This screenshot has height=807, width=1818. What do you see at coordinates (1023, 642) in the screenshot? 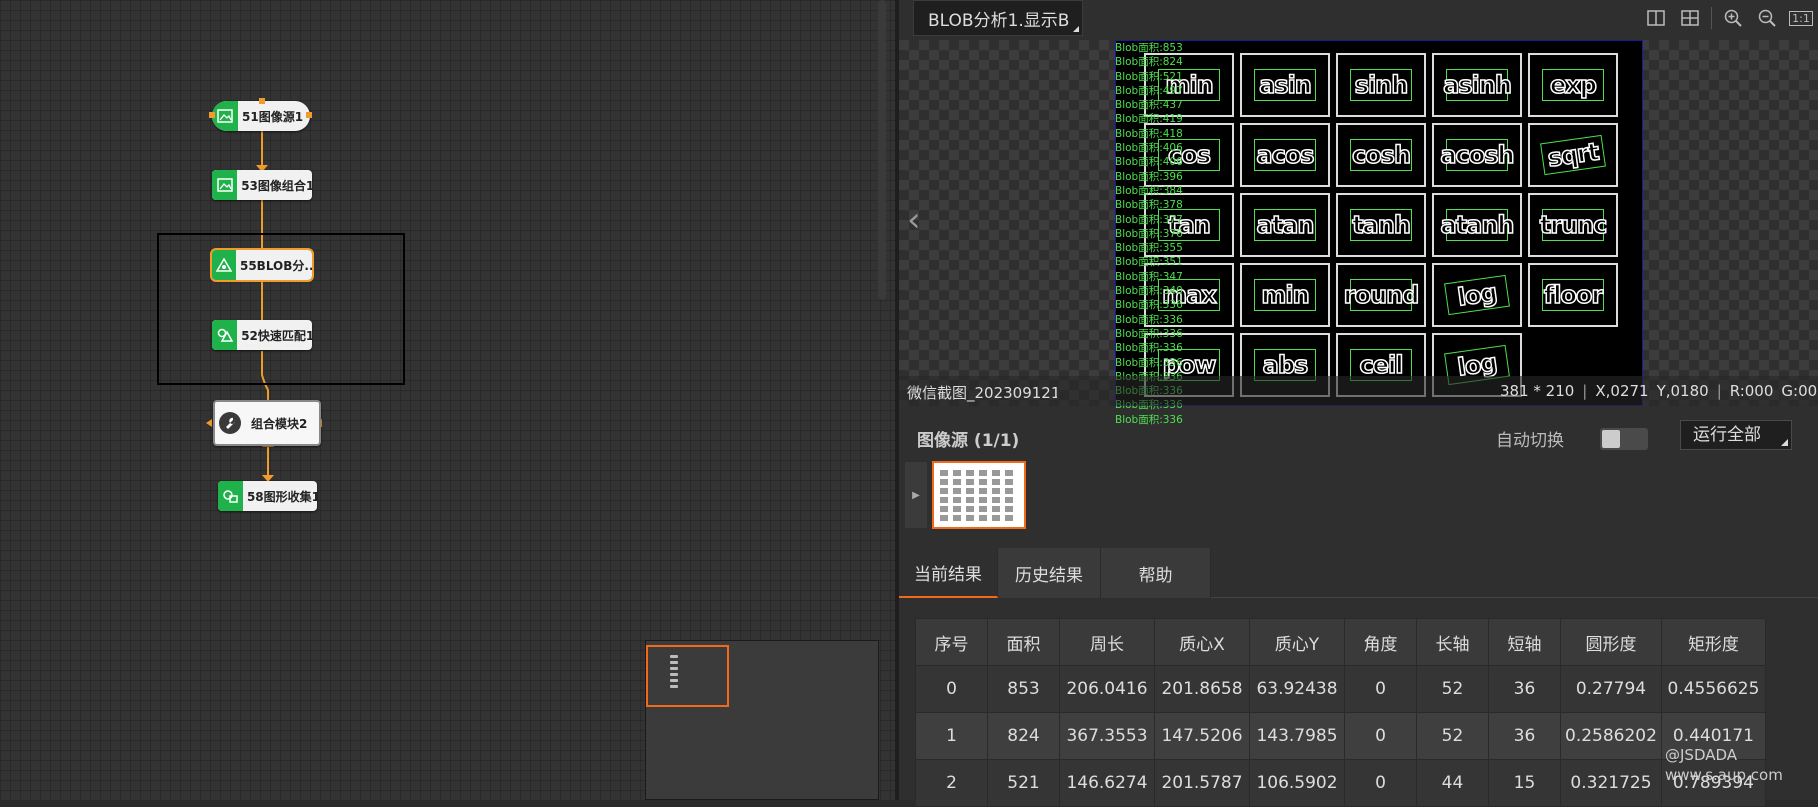
I see `column-header: 面积` at bounding box center [1023, 642].